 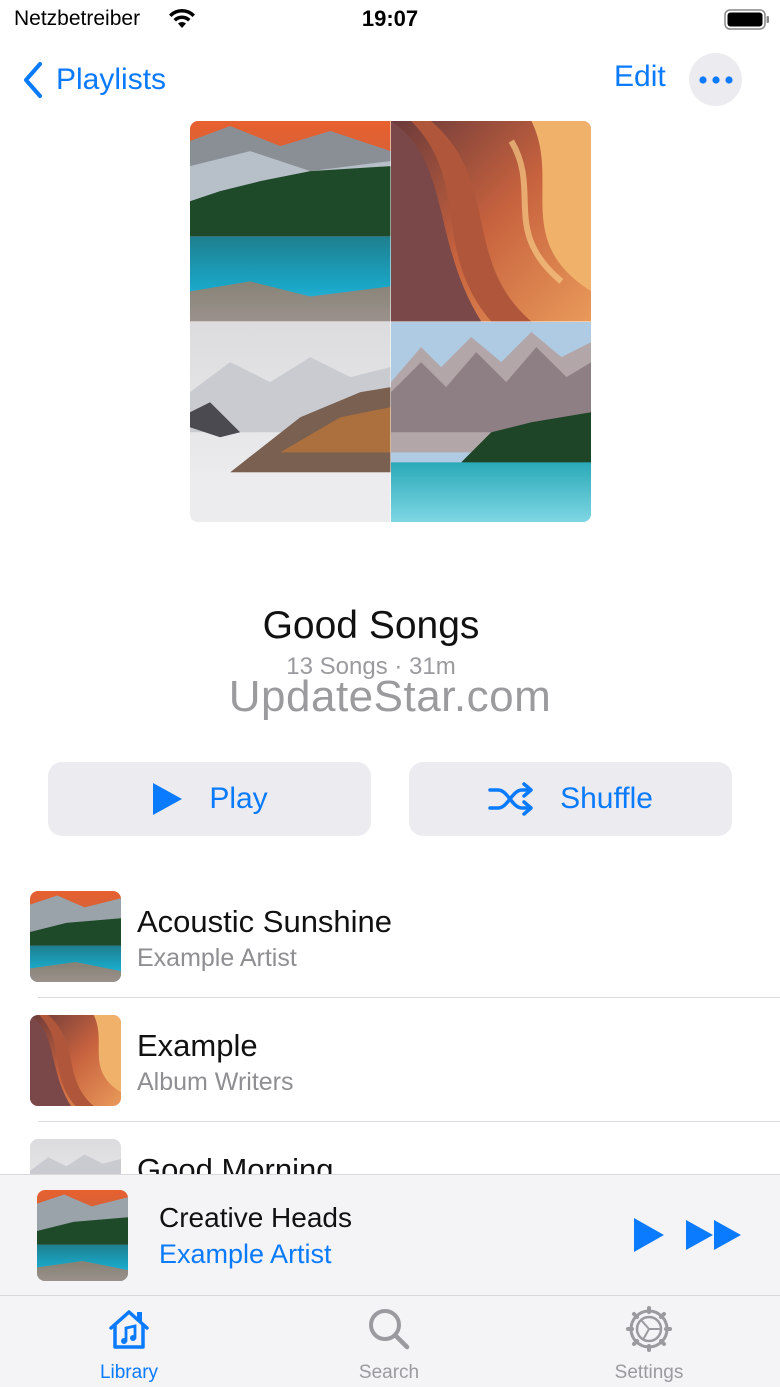 I want to click on canyon-thumbnail, so click(x=75, y=1060).